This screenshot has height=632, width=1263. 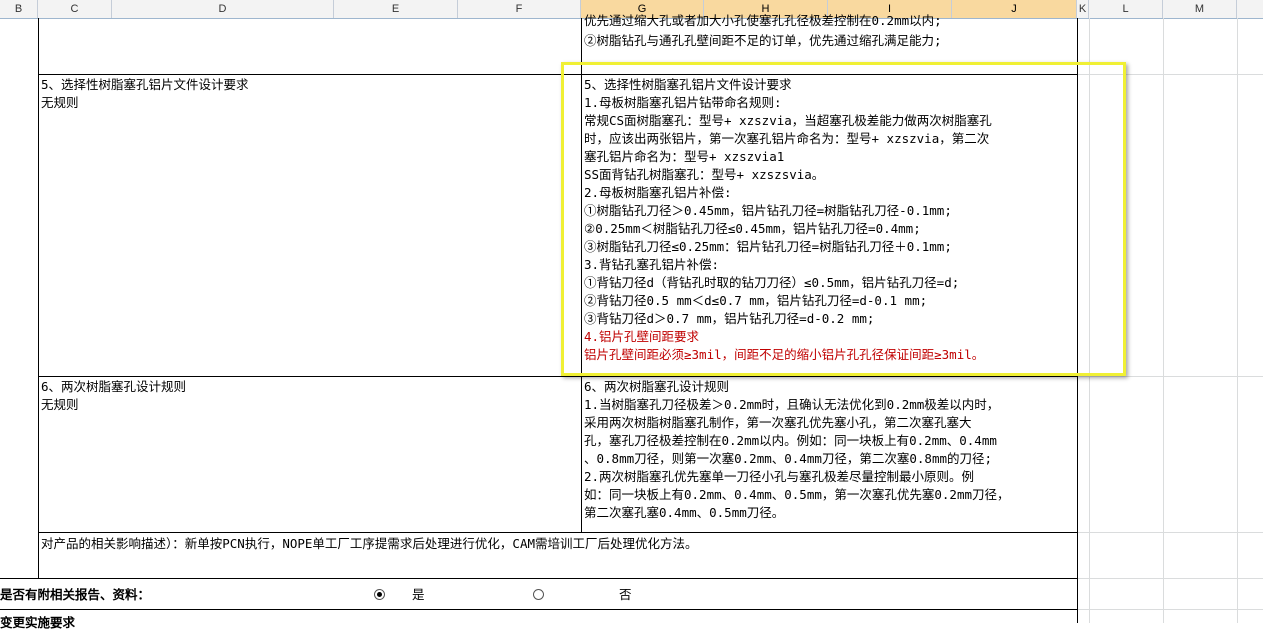 I want to click on column-header-b: B, so click(x=19, y=9).